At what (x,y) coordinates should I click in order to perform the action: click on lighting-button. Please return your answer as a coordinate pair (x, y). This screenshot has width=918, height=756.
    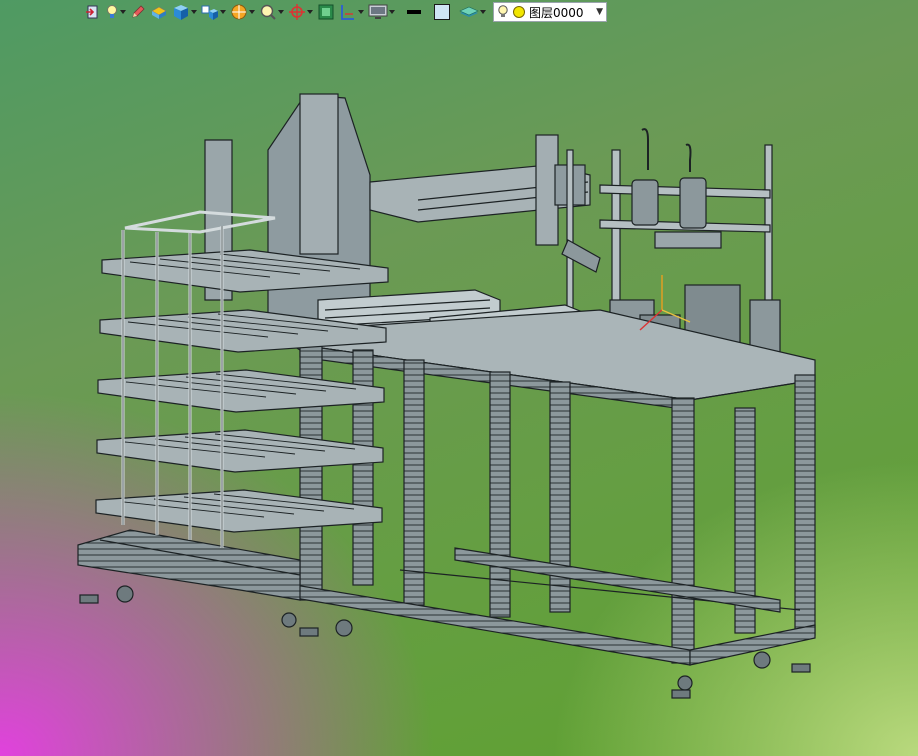
    Looking at the image, I should click on (115, 12).